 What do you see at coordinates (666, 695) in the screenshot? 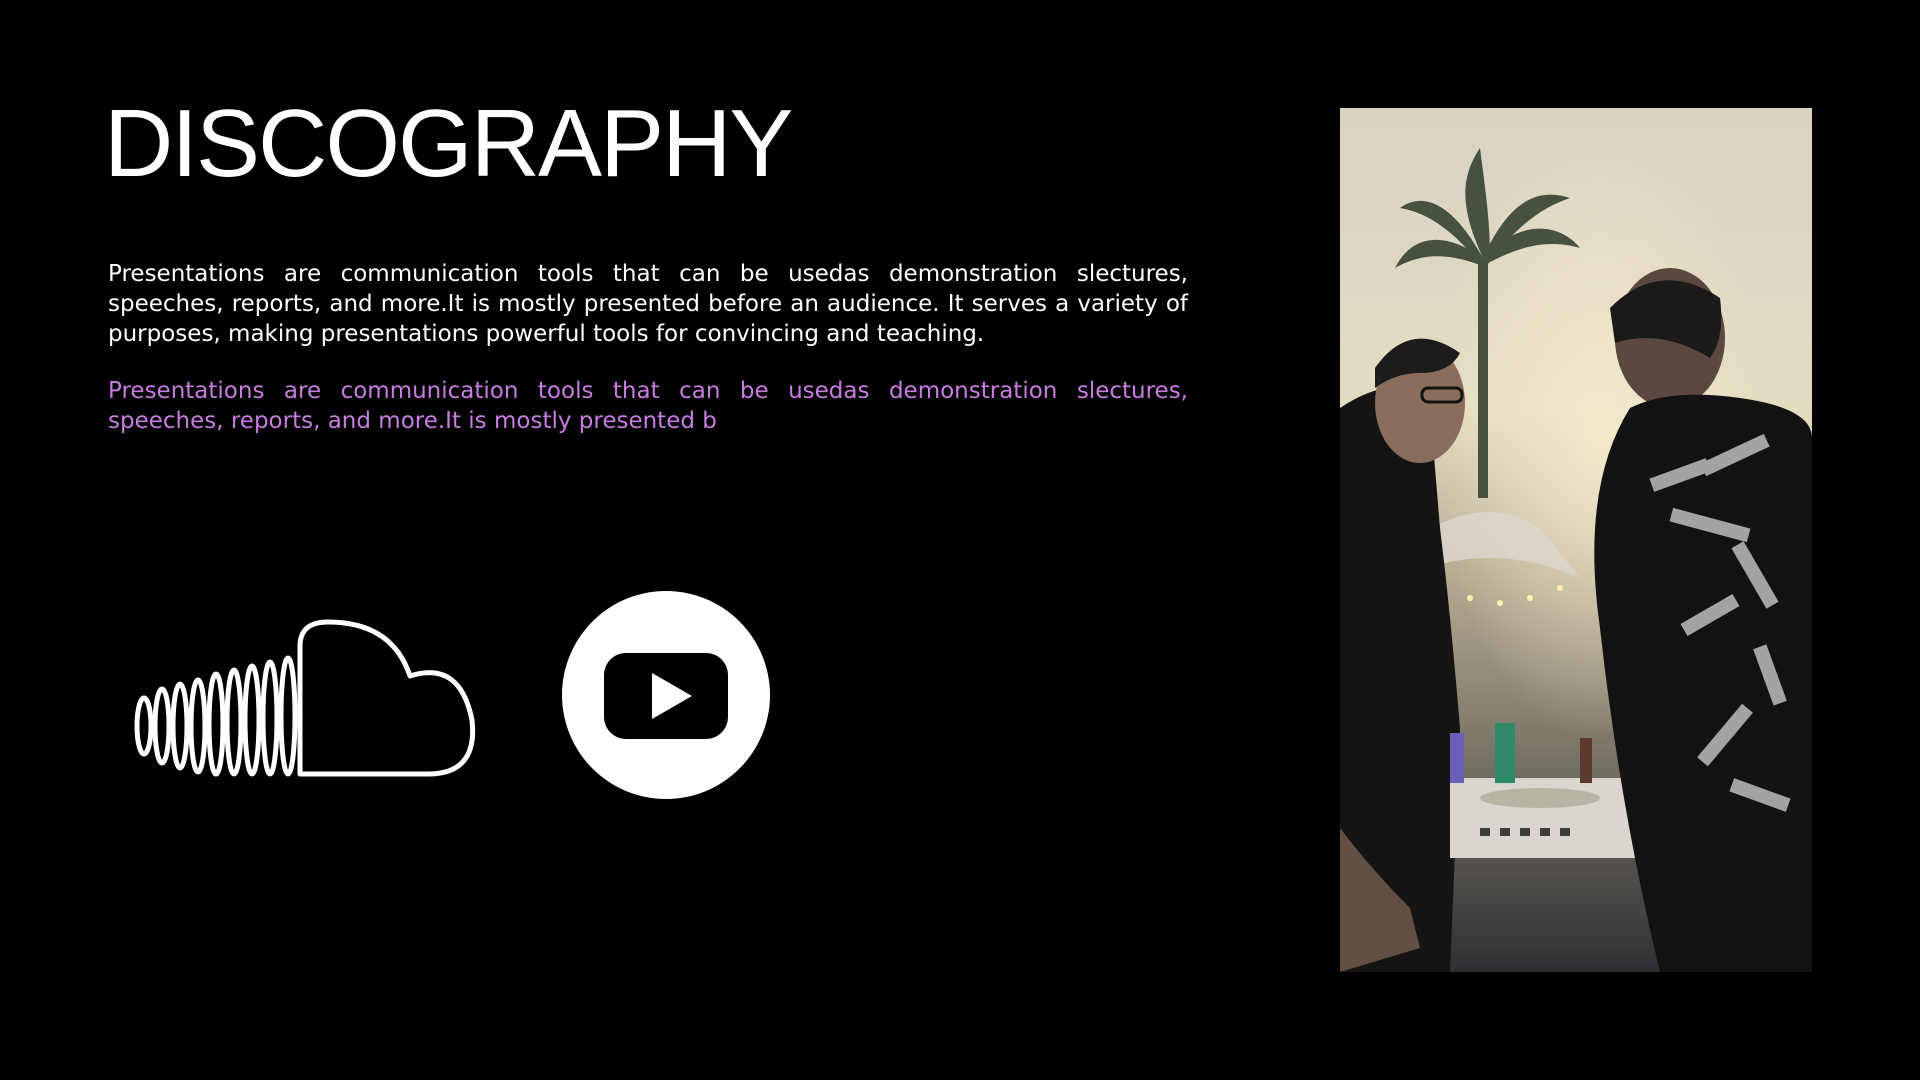
I see `youtube-icon` at bounding box center [666, 695].